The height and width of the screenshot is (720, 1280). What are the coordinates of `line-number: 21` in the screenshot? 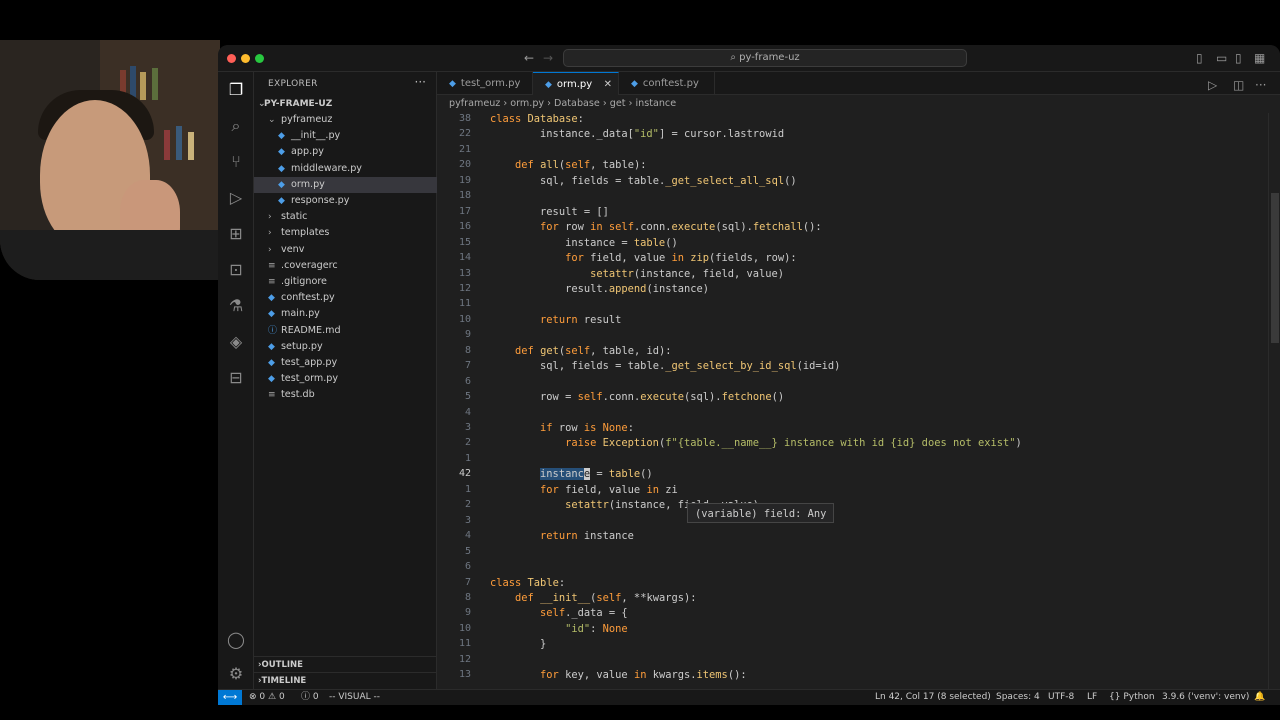 It's located at (464, 149).